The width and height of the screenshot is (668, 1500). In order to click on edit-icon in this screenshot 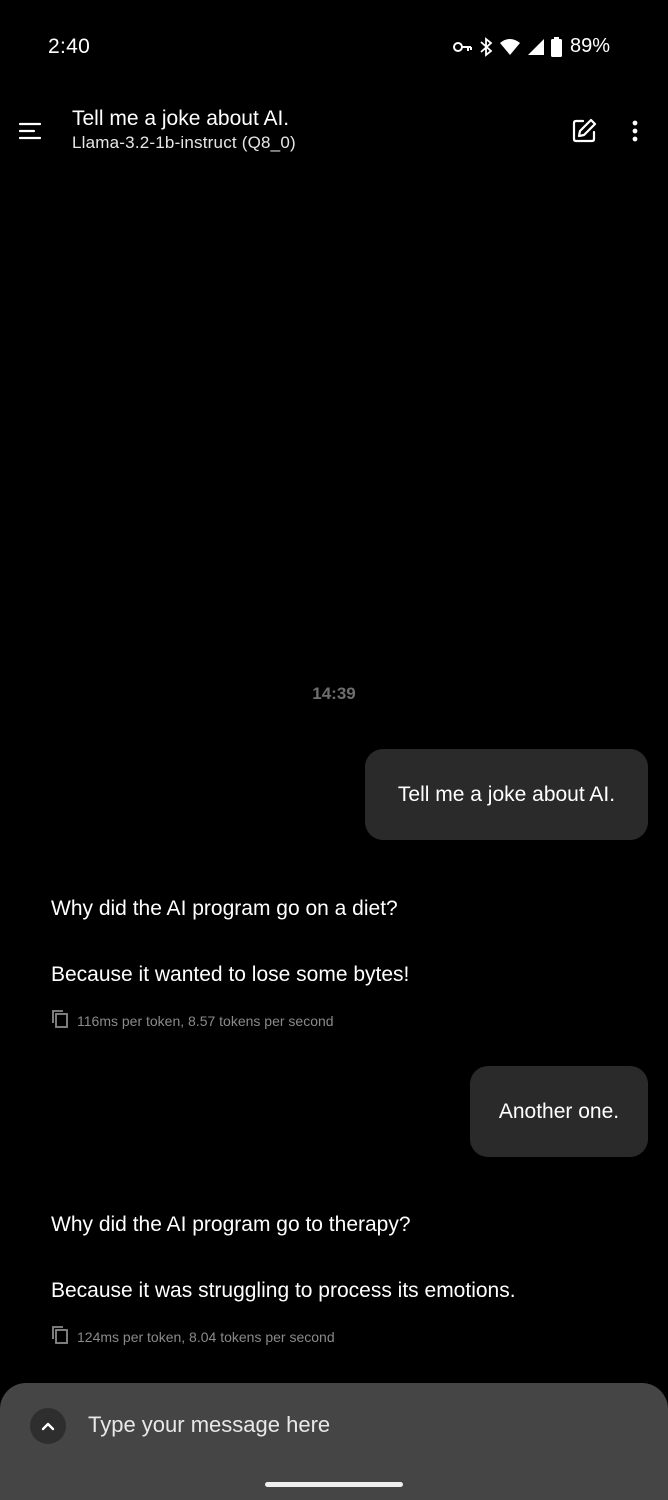, I will do `click(584, 130)`.